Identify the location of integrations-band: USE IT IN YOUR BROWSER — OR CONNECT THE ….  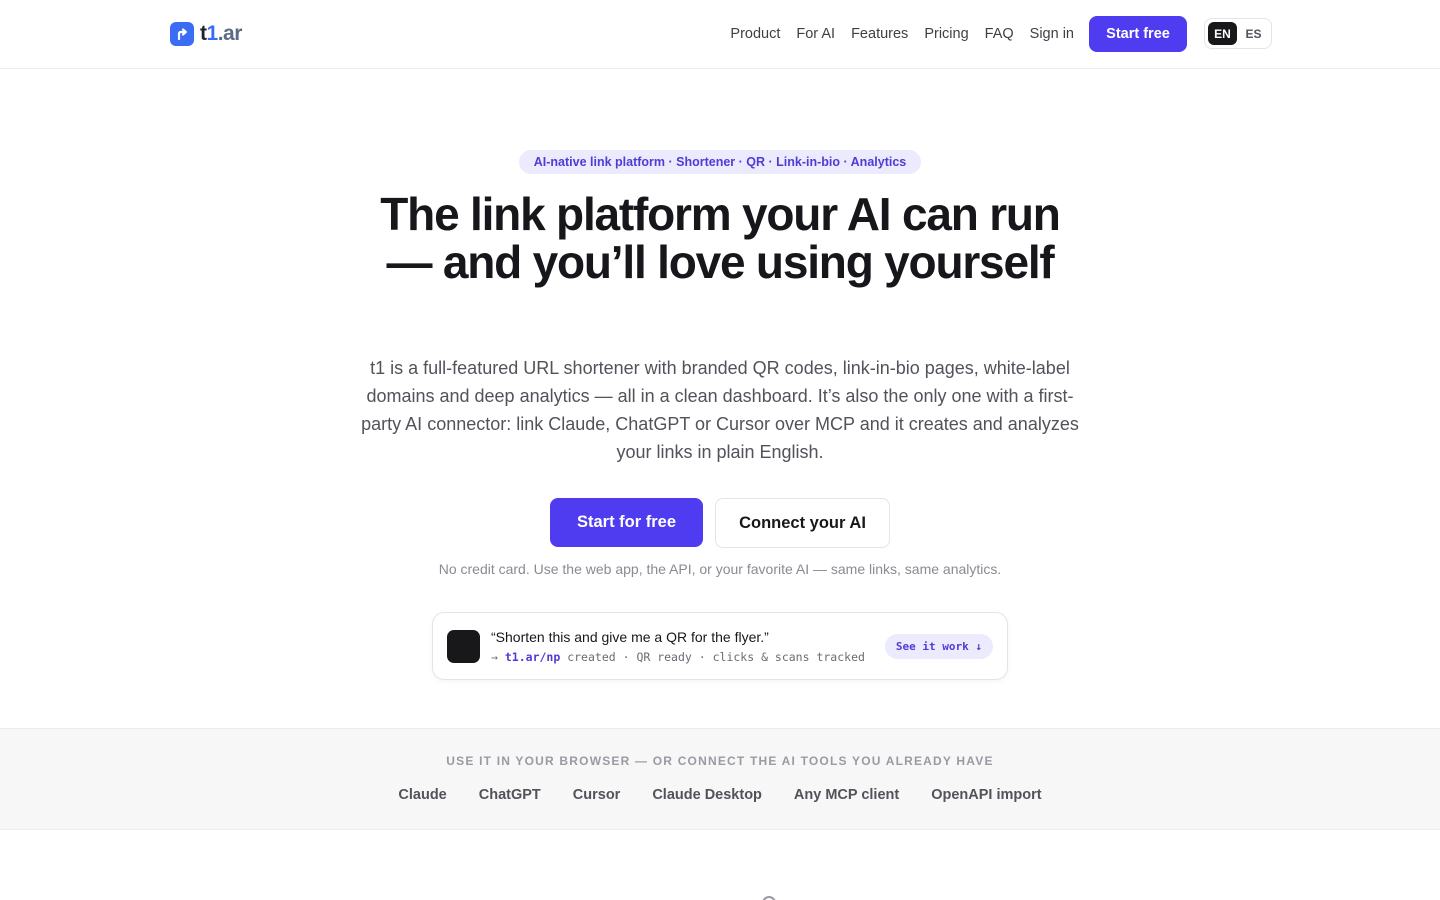
(720, 779).